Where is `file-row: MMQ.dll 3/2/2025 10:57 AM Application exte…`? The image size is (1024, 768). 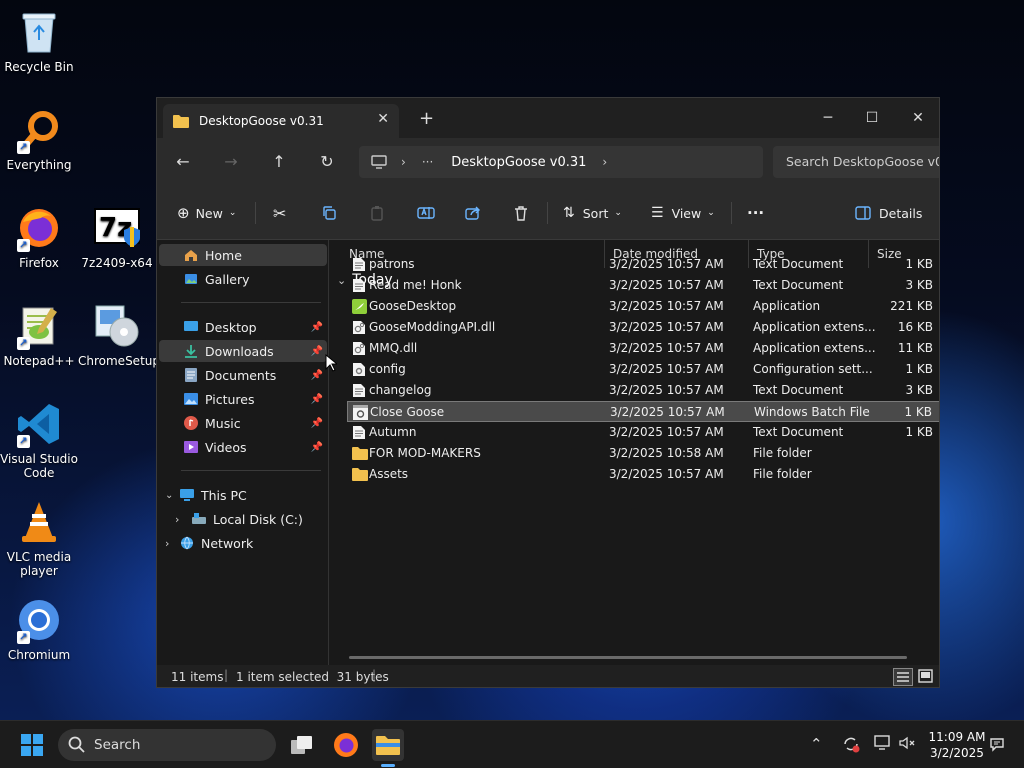
file-row: MMQ.dll 3/2/2025 10:57 AM Application exte… is located at coordinates (643, 348).